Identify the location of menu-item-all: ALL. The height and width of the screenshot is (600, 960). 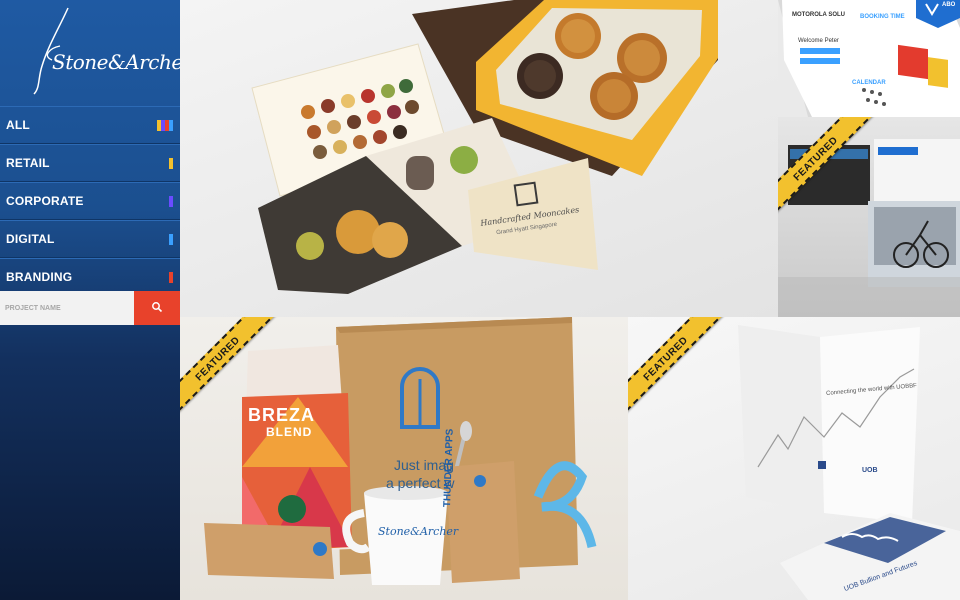
(90, 125).